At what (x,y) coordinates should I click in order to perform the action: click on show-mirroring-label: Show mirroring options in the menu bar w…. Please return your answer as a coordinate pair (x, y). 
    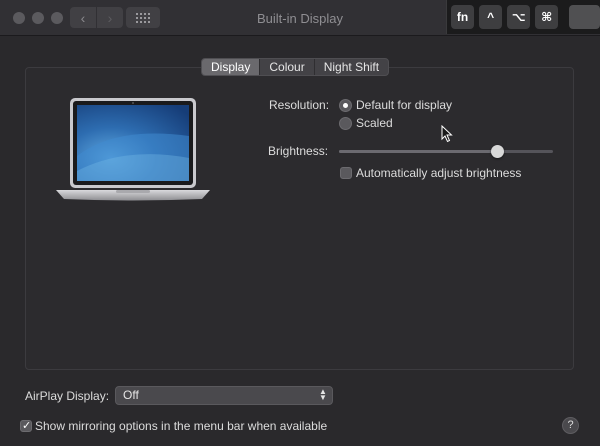
    Looking at the image, I should click on (181, 426).